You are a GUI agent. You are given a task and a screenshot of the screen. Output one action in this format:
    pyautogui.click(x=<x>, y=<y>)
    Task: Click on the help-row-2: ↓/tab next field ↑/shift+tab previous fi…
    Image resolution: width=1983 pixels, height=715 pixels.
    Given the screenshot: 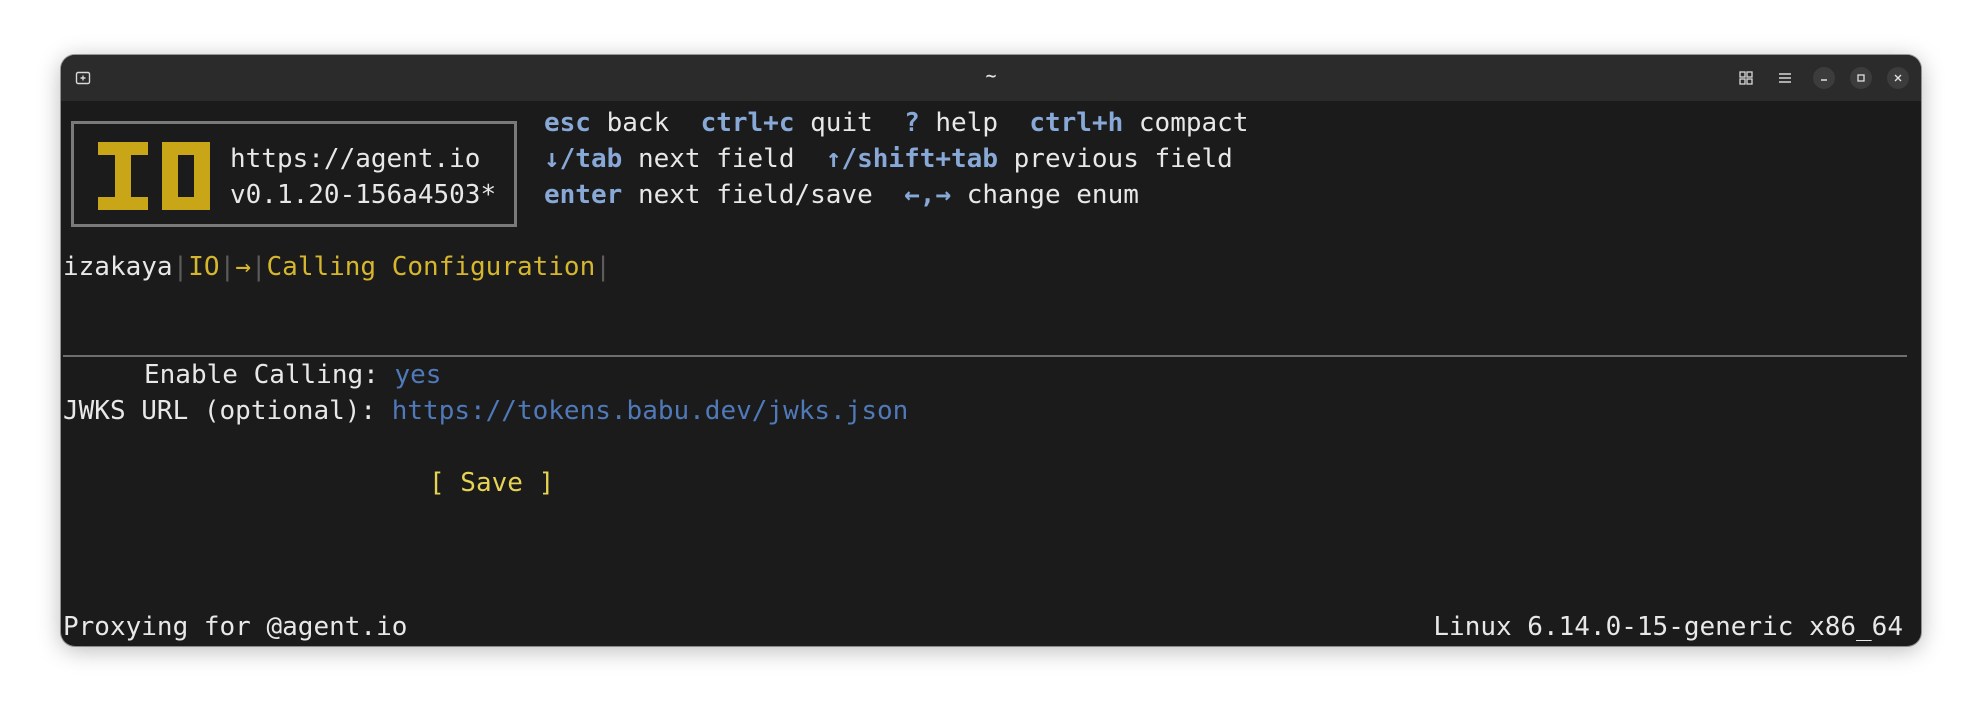 What is the action you would take?
    pyautogui.click(x=888, y=159)
    